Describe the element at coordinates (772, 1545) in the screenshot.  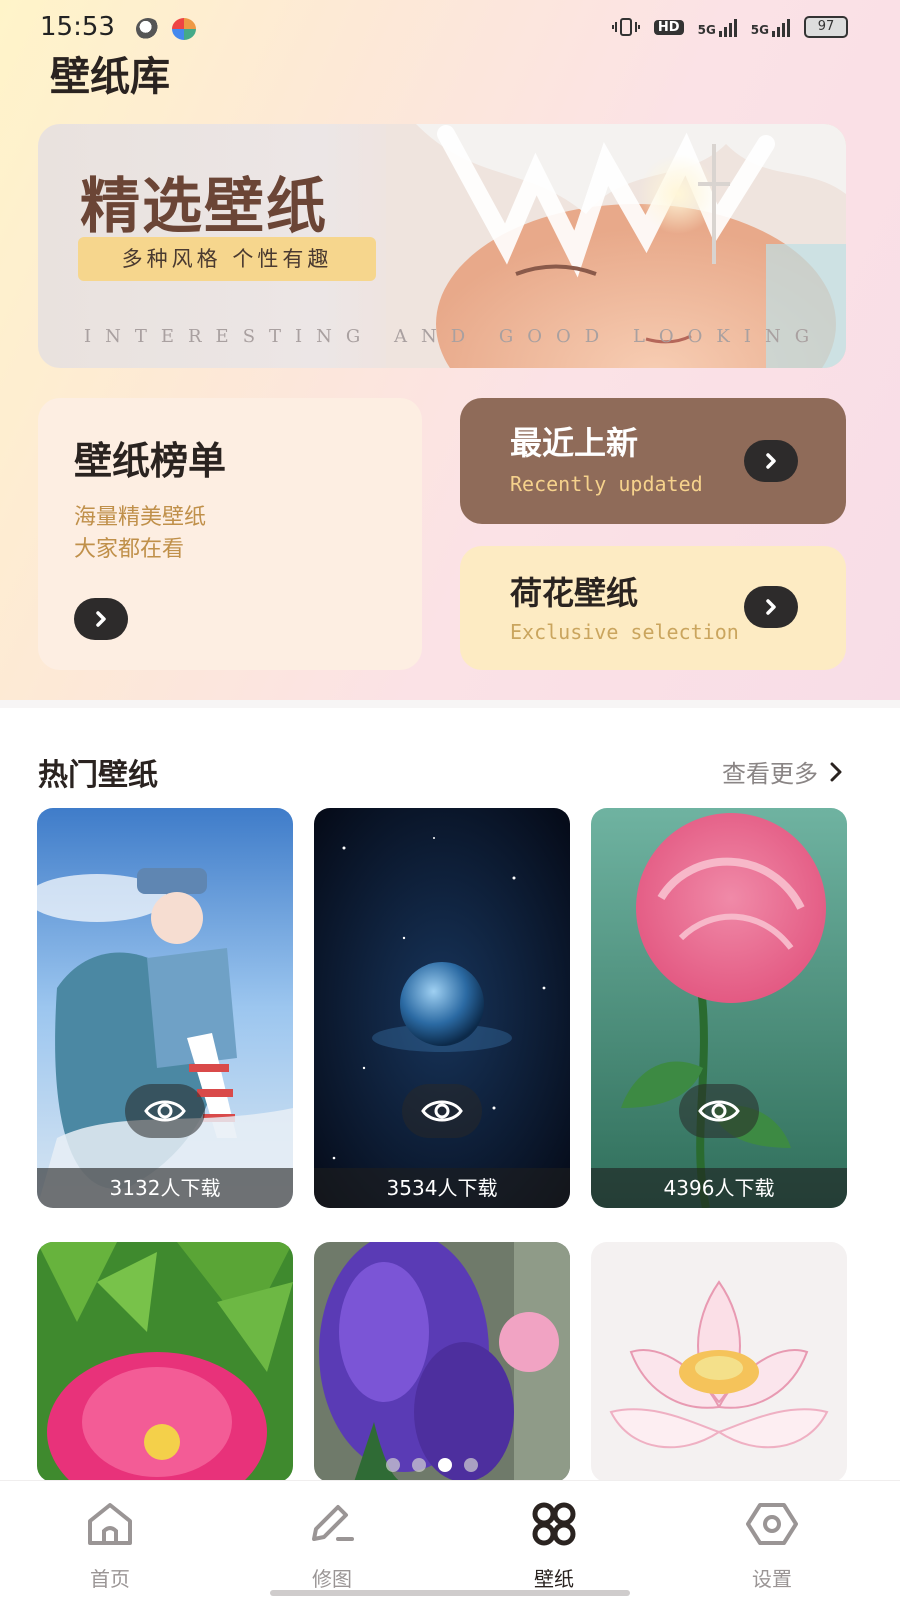
I see `tab-settings: 设置` at that location.